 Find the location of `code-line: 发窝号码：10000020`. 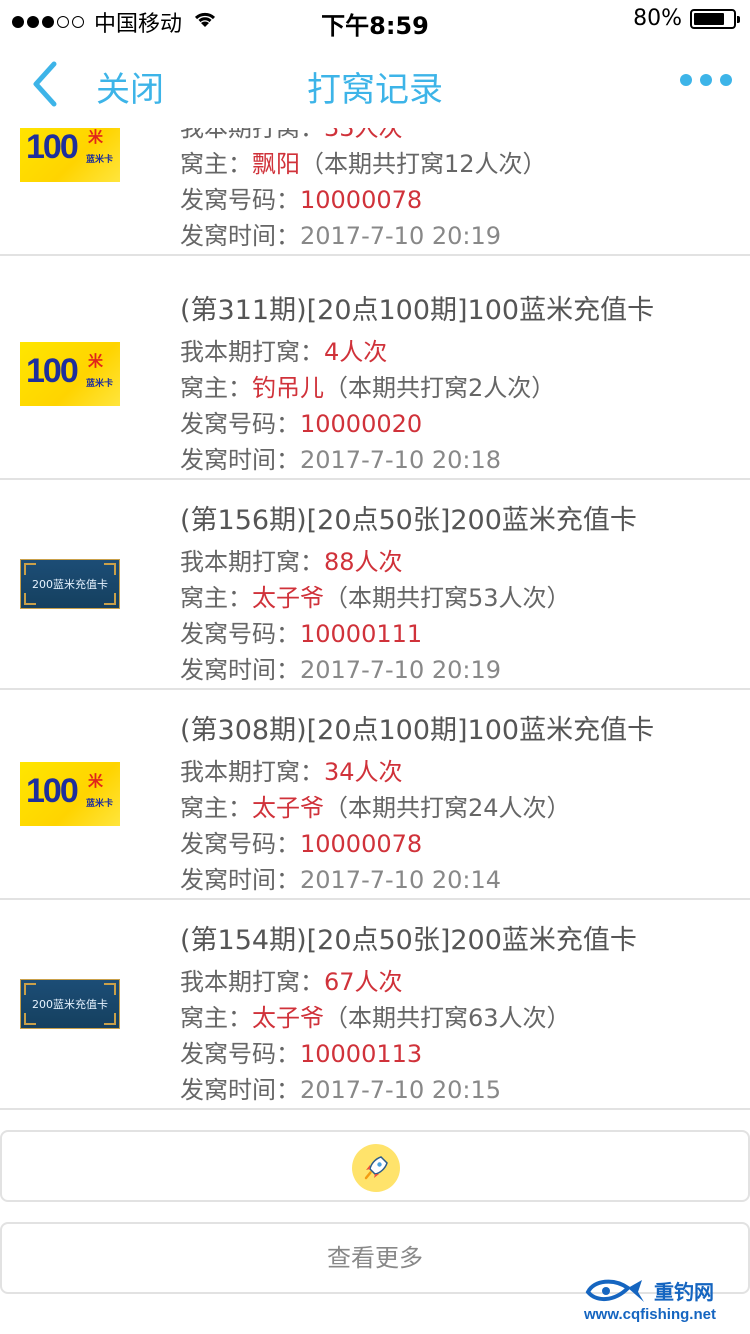

code-line: 发窝号码：10000020 is located at coordinates (301, 421).